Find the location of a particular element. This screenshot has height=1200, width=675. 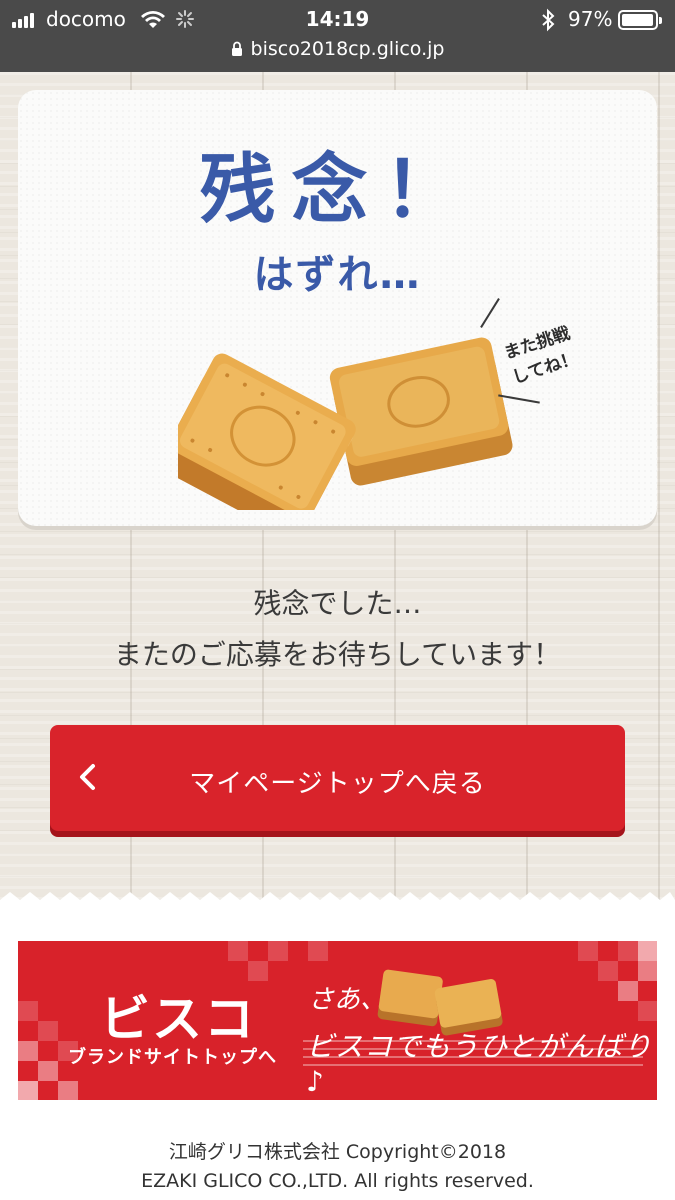

address-bar: bisco2018cp.glico.jp is located at coordinates (337, 49).